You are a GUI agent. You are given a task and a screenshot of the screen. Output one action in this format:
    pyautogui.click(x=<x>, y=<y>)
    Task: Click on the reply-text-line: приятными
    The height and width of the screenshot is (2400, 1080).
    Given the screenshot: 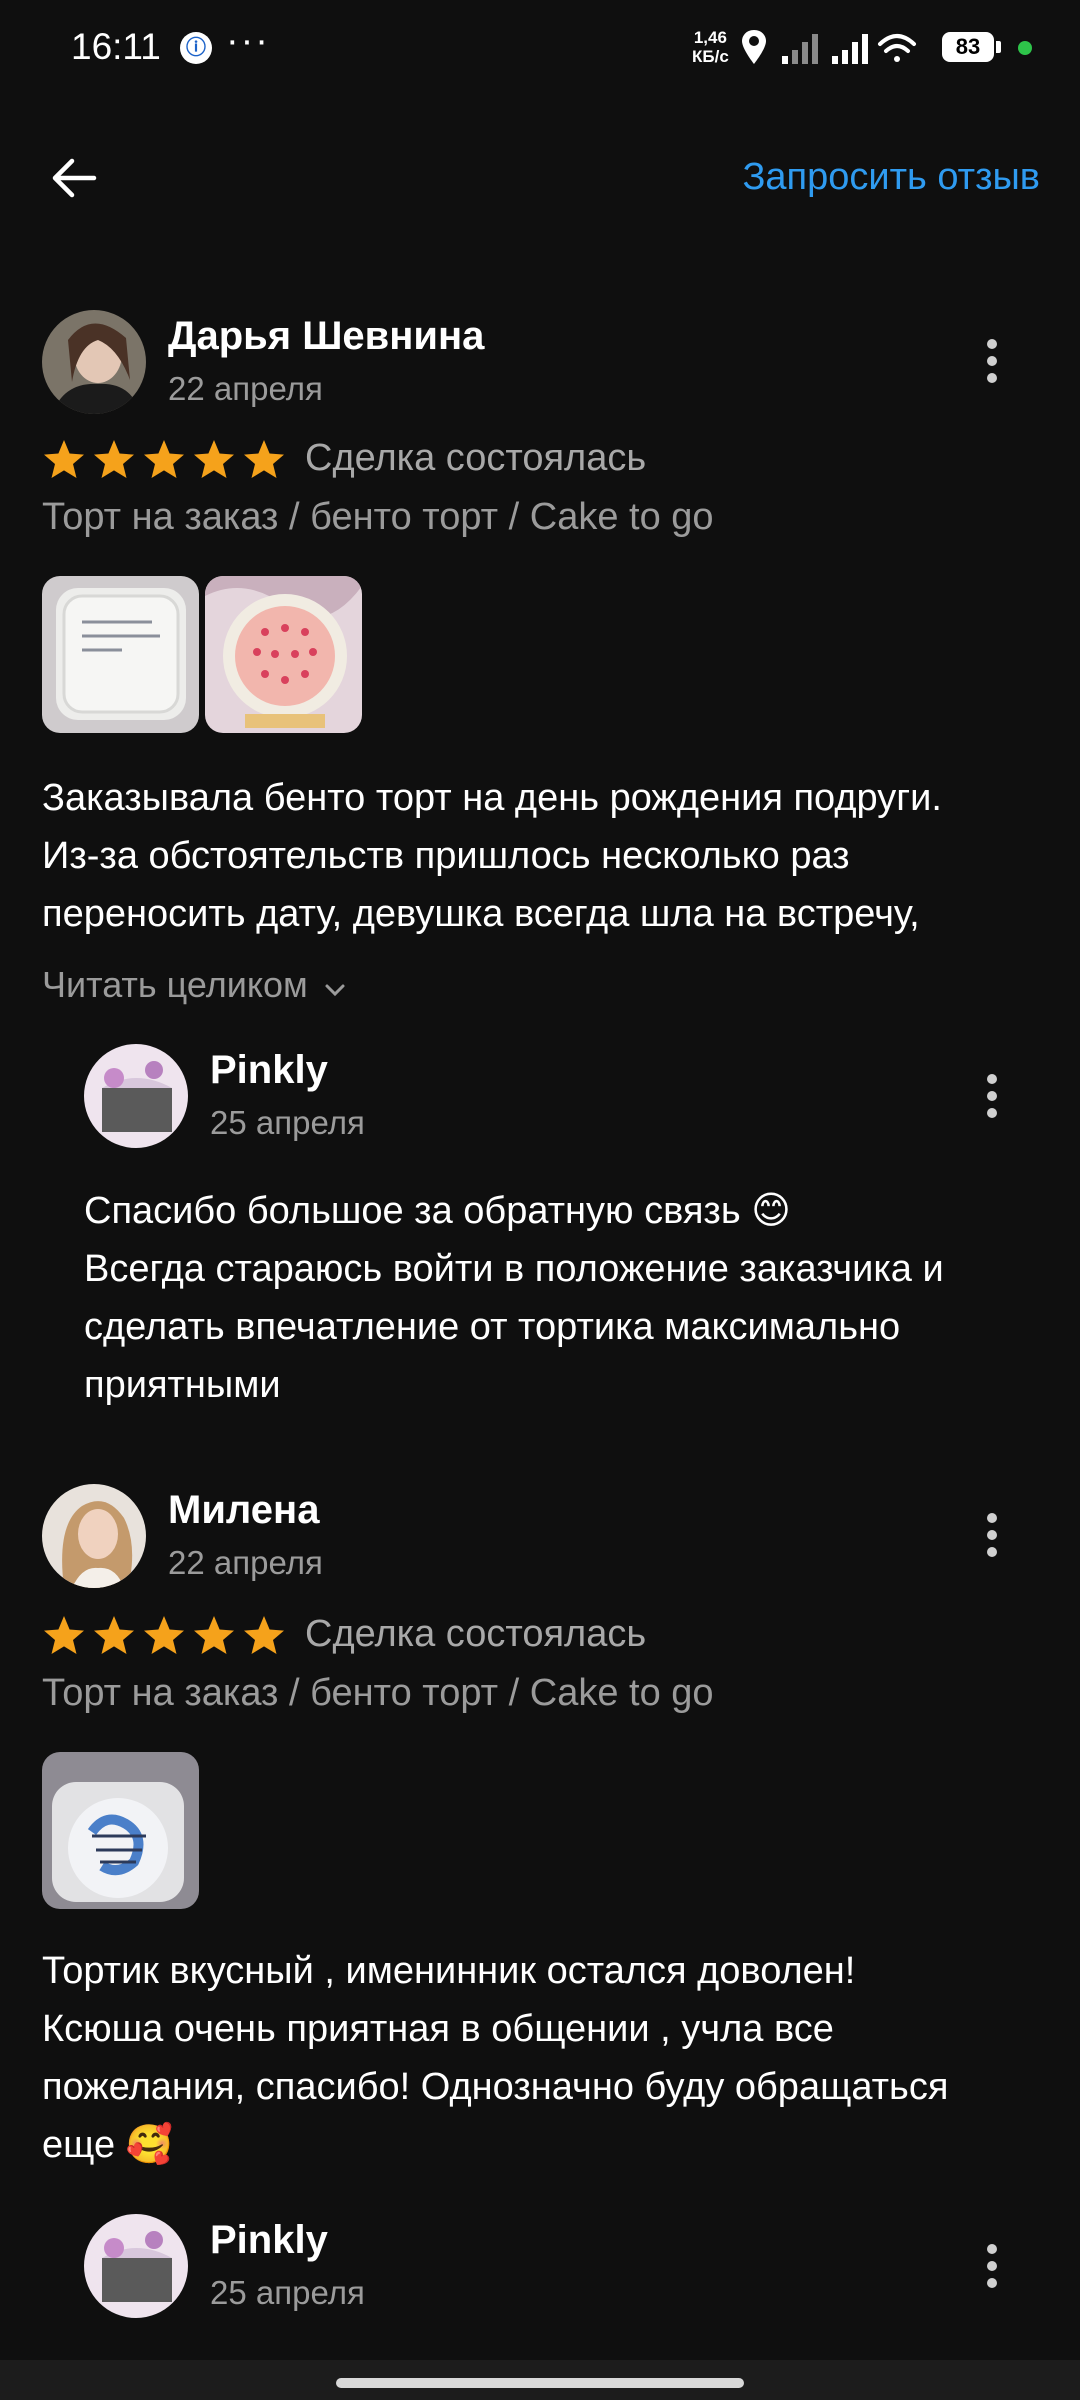 What is the action you would take?
    pyautogui.click(x=182, y=1385)
    